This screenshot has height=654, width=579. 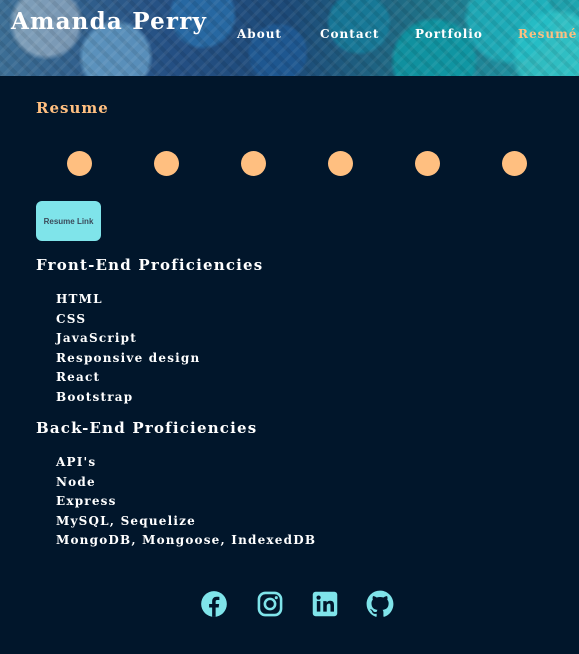 I want to click on nav-resume: Resumé, so click(x=547, y=34).